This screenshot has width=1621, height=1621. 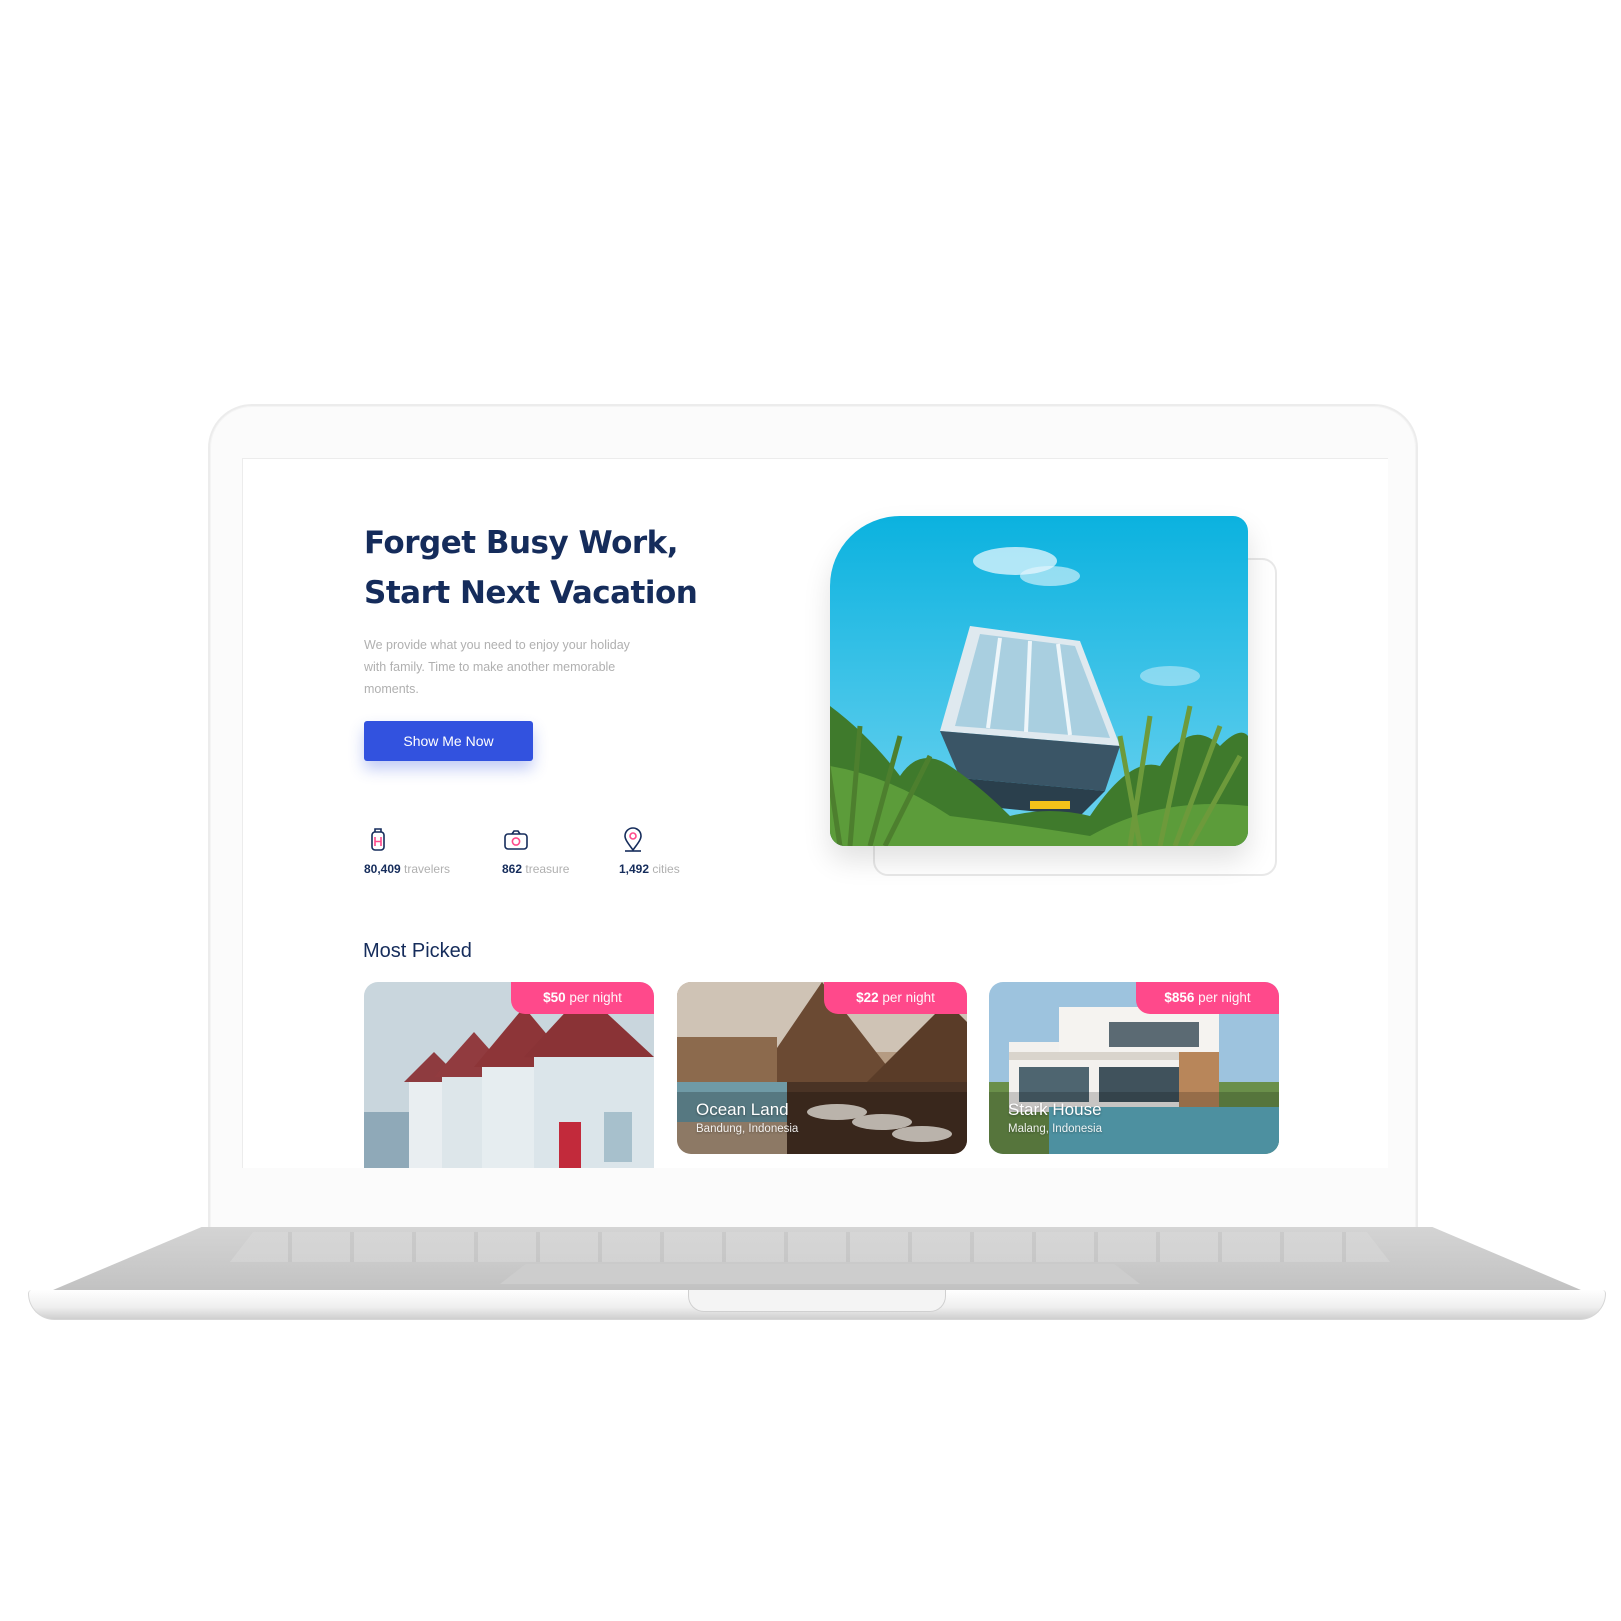 I want to click on screen-top-border, so click(x=815, y=458).